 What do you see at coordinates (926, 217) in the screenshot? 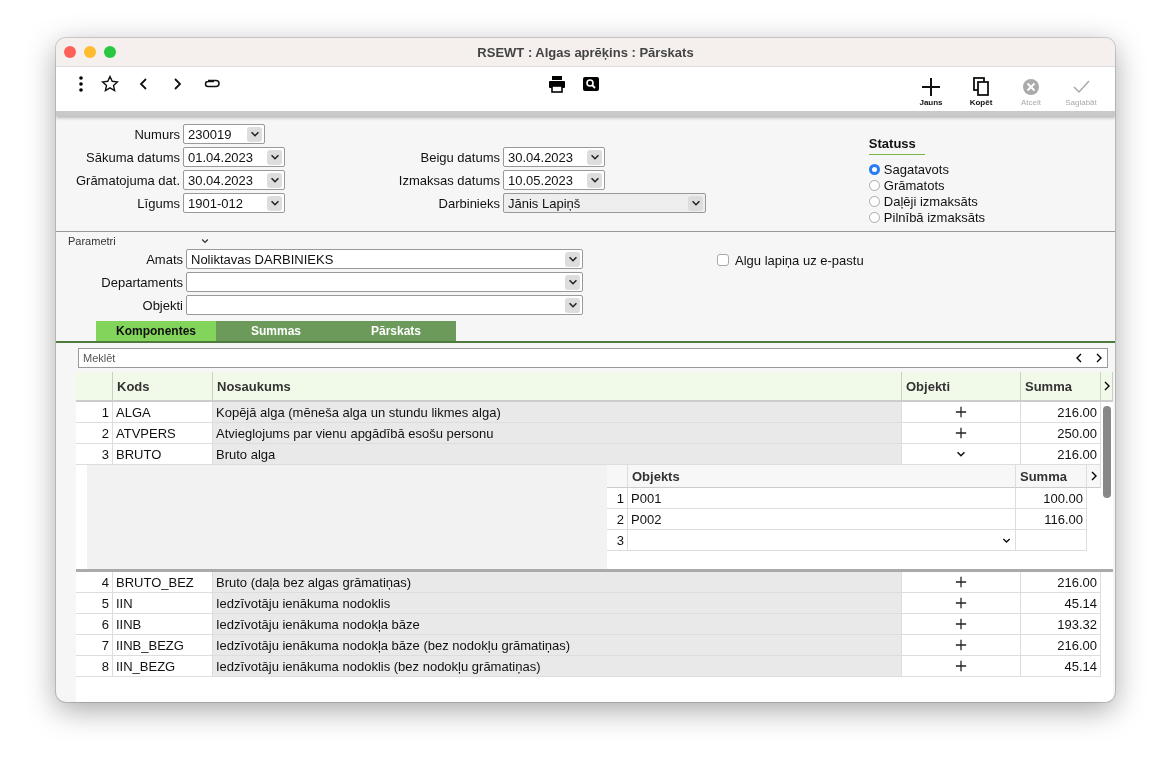
I see `radio-option: Pilnībā izmaksāts` at bounding box center [926, 217].